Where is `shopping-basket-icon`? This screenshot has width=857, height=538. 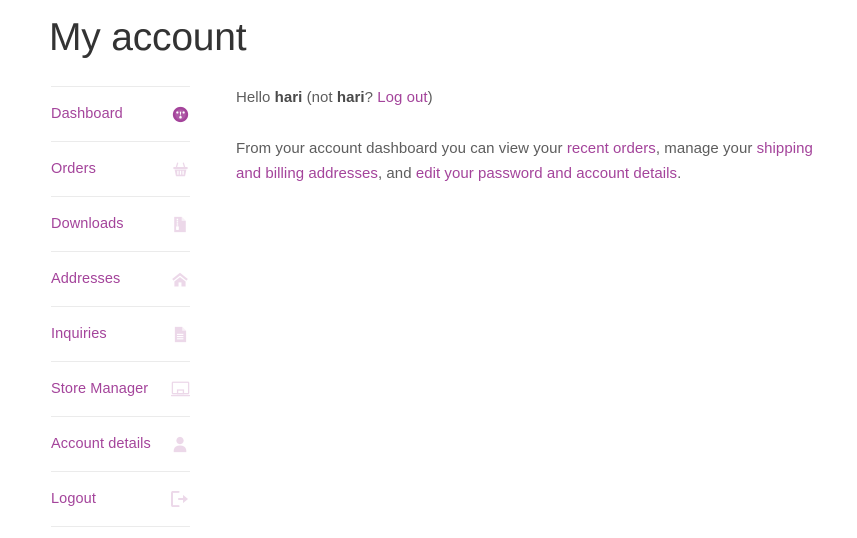
shopping-basket-icon is located at coordinates (180, 169).